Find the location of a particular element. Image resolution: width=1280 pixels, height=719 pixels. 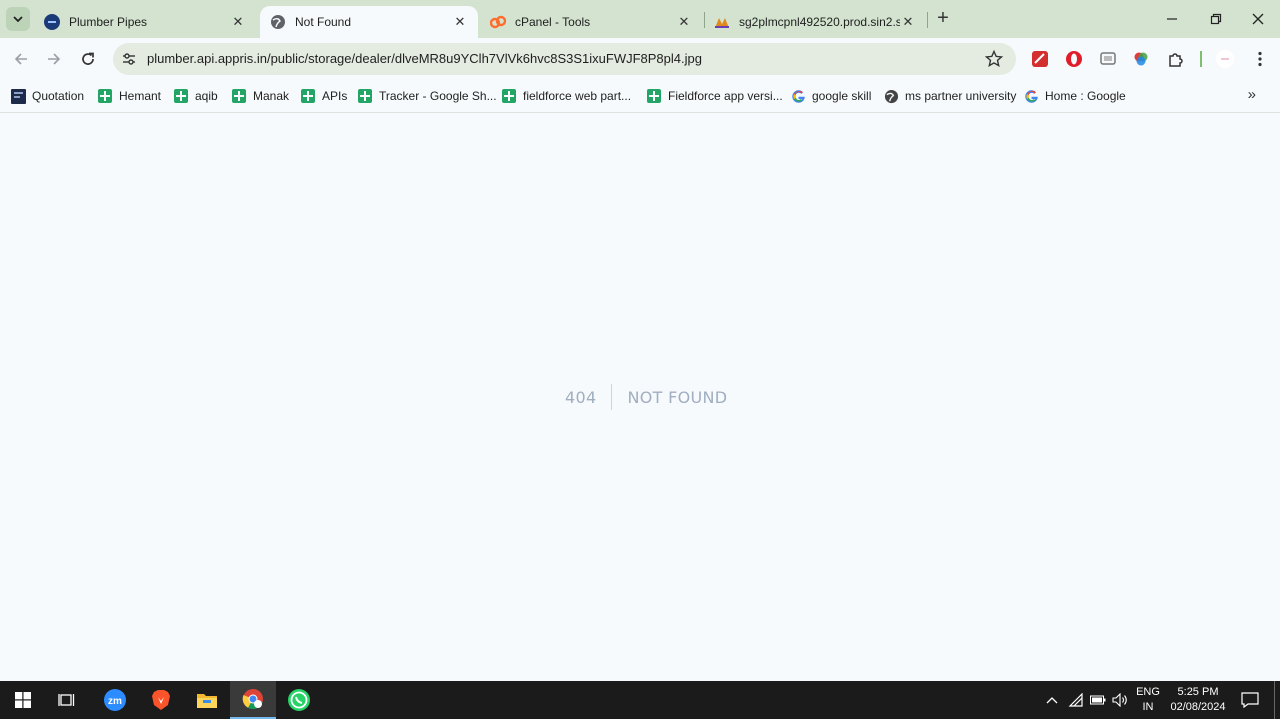

chrome-taskbar-button is located at coordinates (253, 700).